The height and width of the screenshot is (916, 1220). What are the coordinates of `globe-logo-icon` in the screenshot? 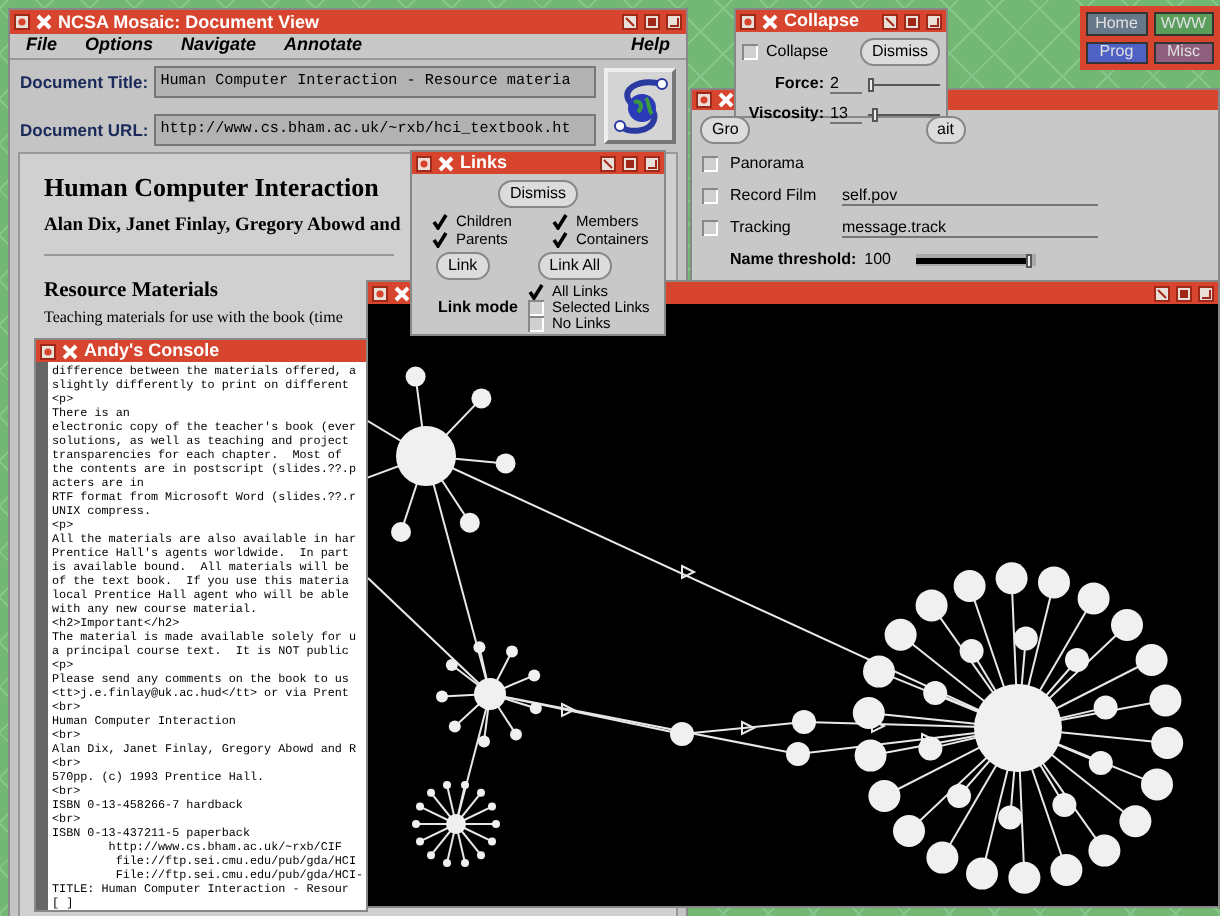 It's located at (641, 106).